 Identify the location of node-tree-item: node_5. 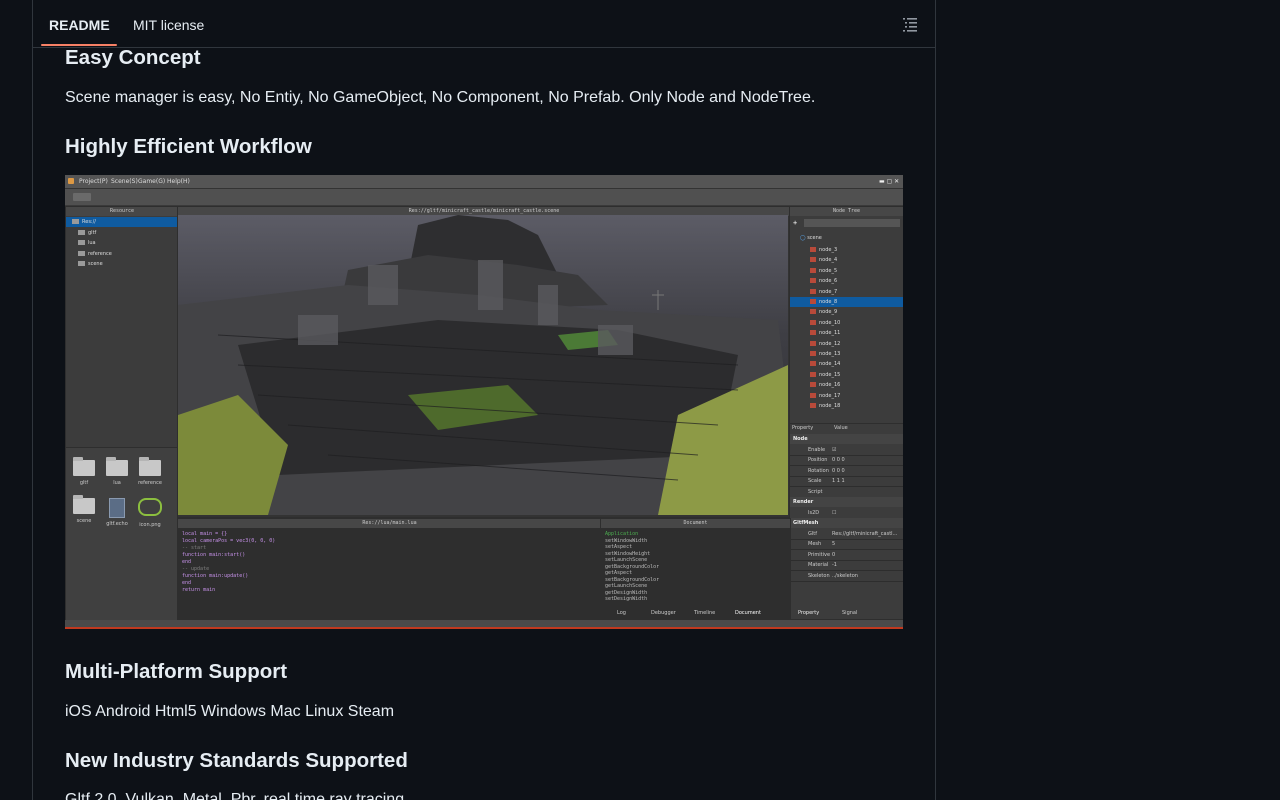
(823, 271).